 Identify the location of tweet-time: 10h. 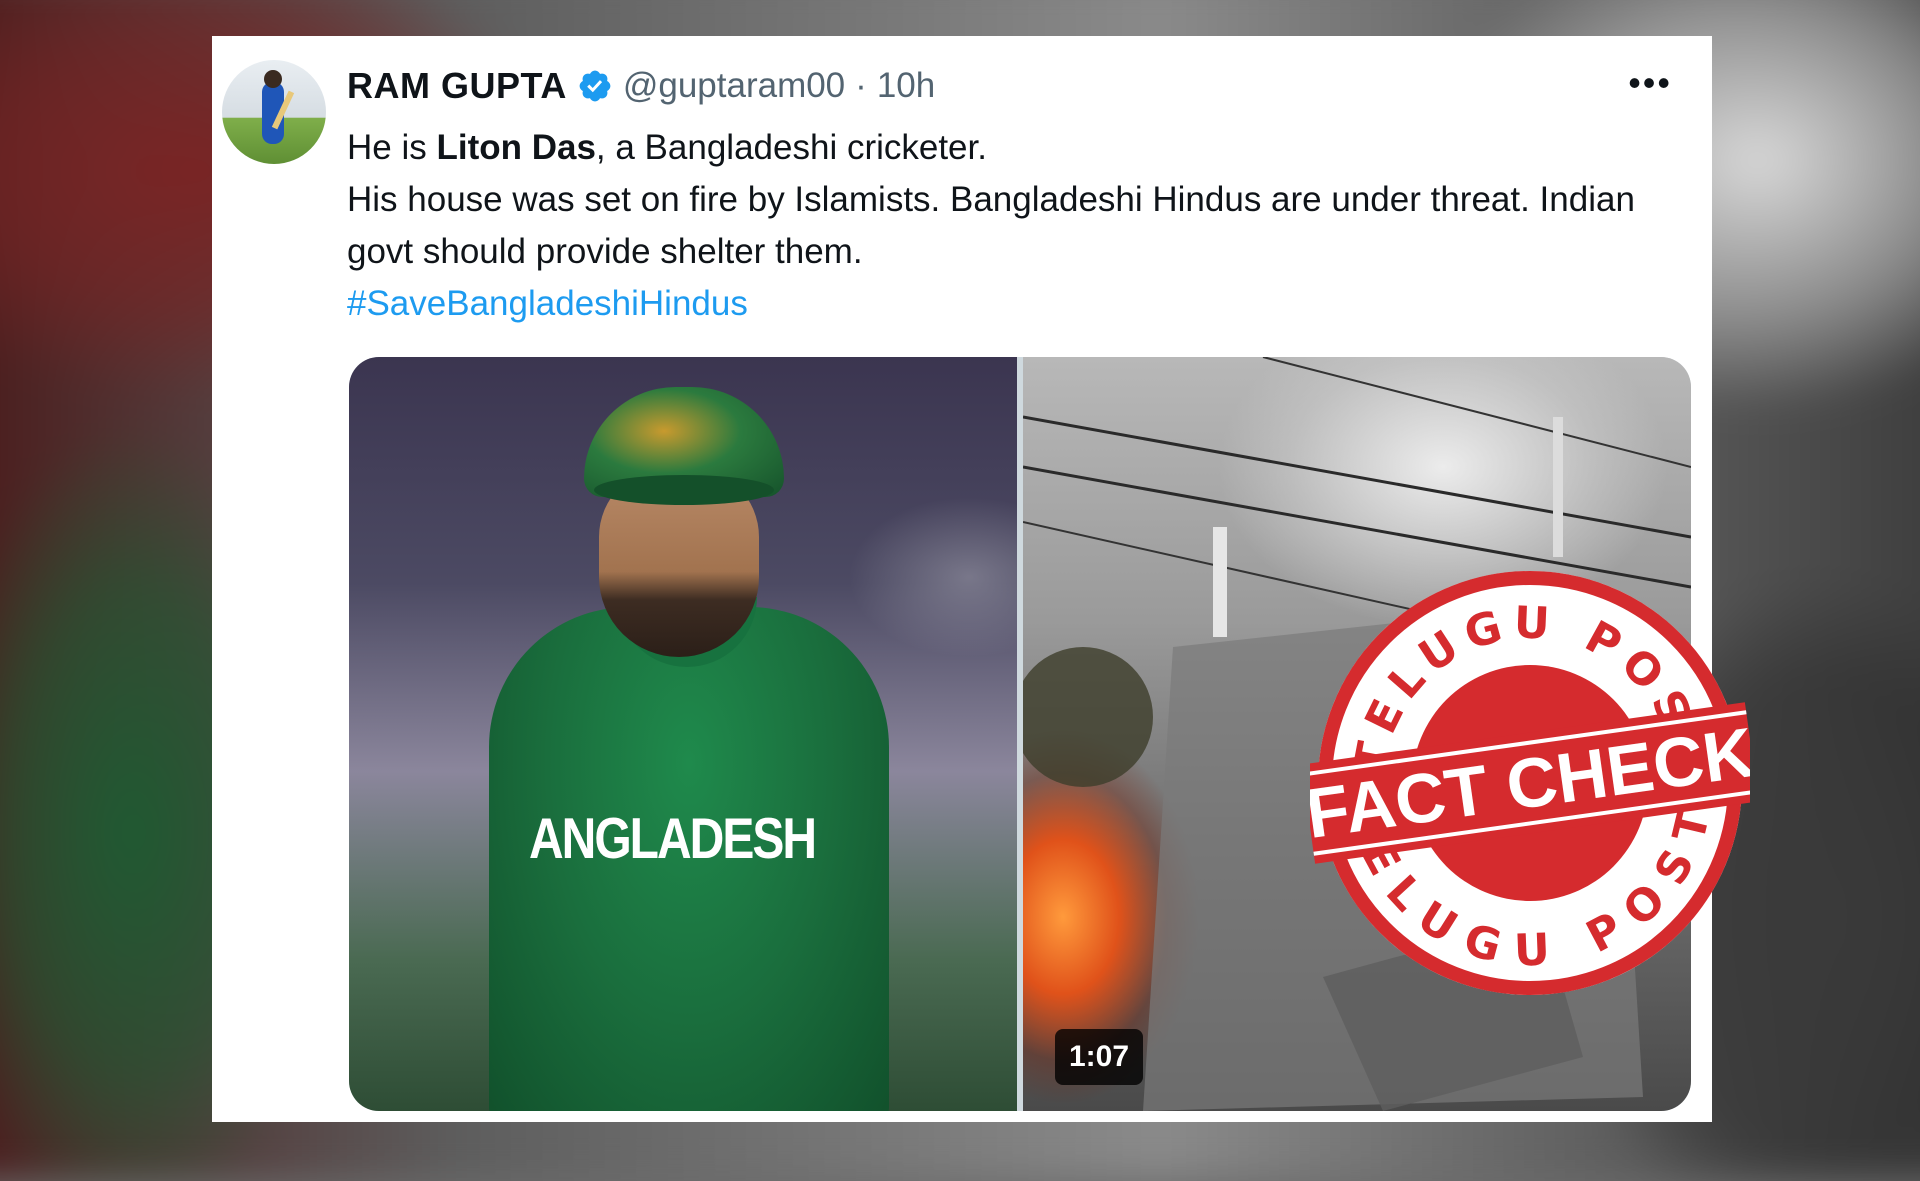
(906, 86).